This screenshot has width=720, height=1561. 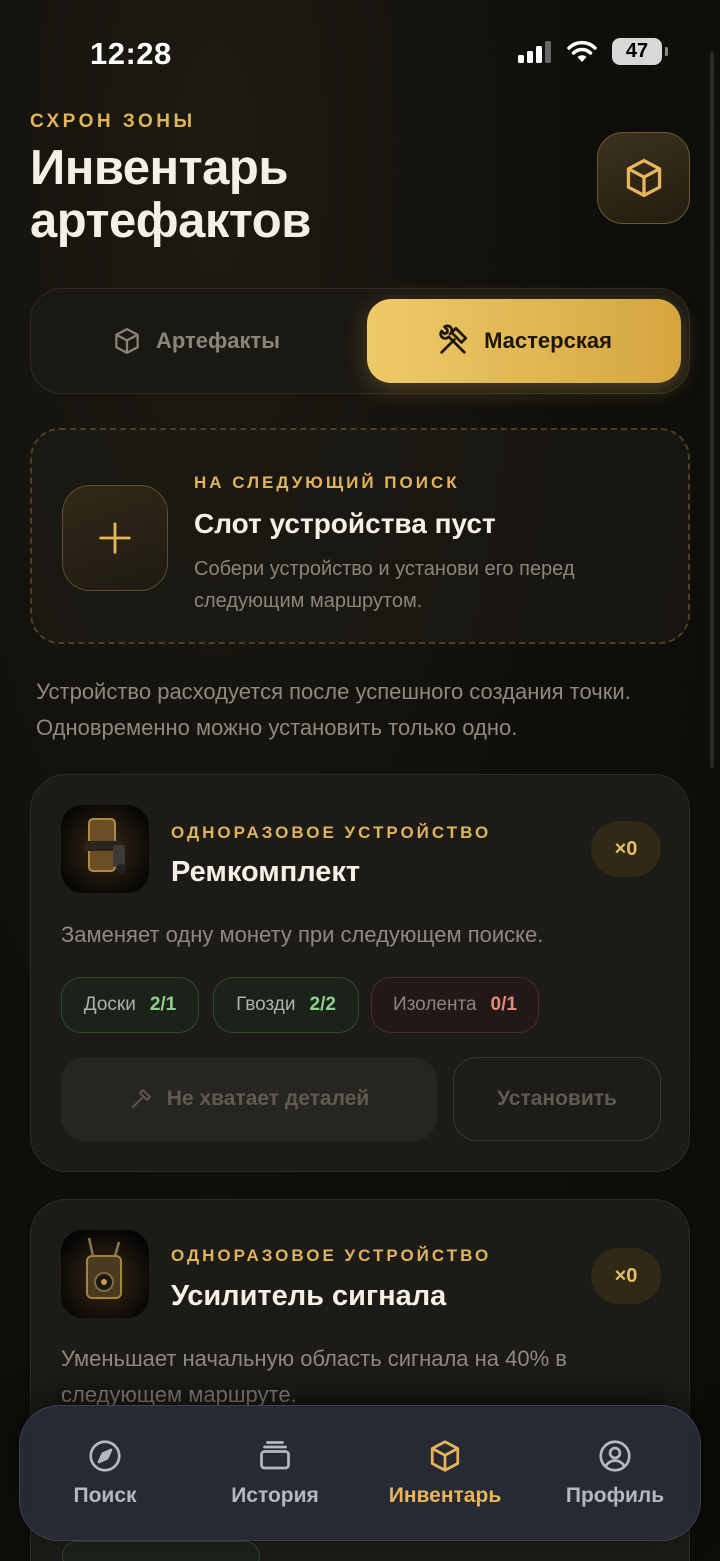 I want to click on inventory-cube-button, so click(x=643, y=178).